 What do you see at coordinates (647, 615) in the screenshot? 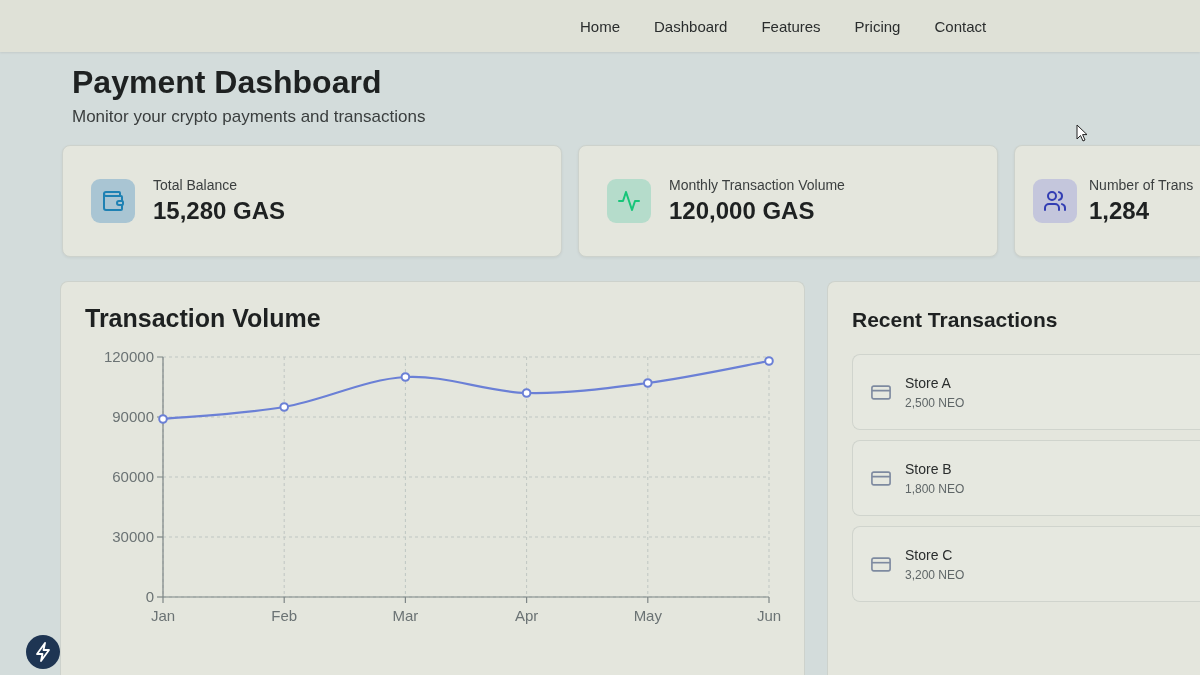
I see `x-tick-label: May` at bounding box center [647, 615].